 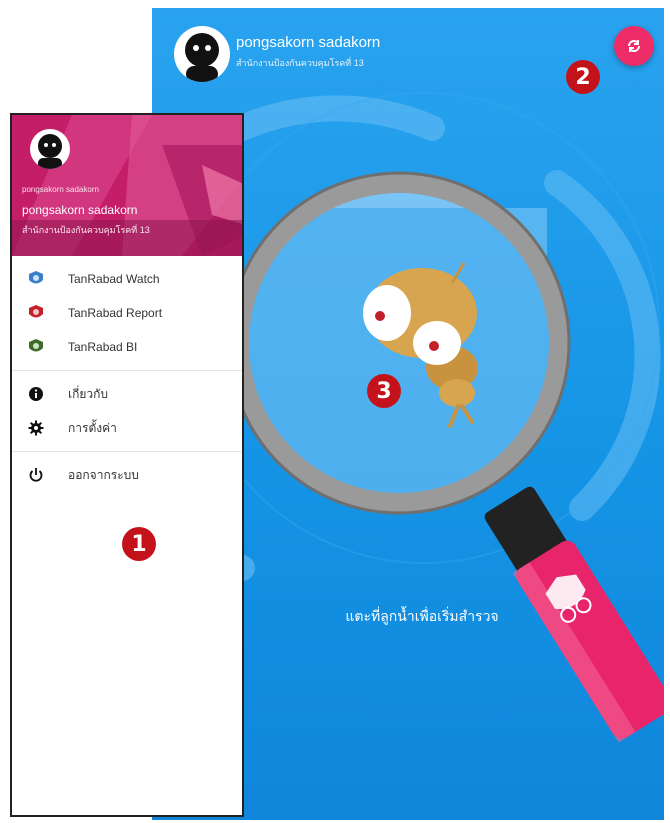 What do you see at coordinates (50, 149) in the screenshot?
I see `drawer-avatar` at bounding box center [50, 149].